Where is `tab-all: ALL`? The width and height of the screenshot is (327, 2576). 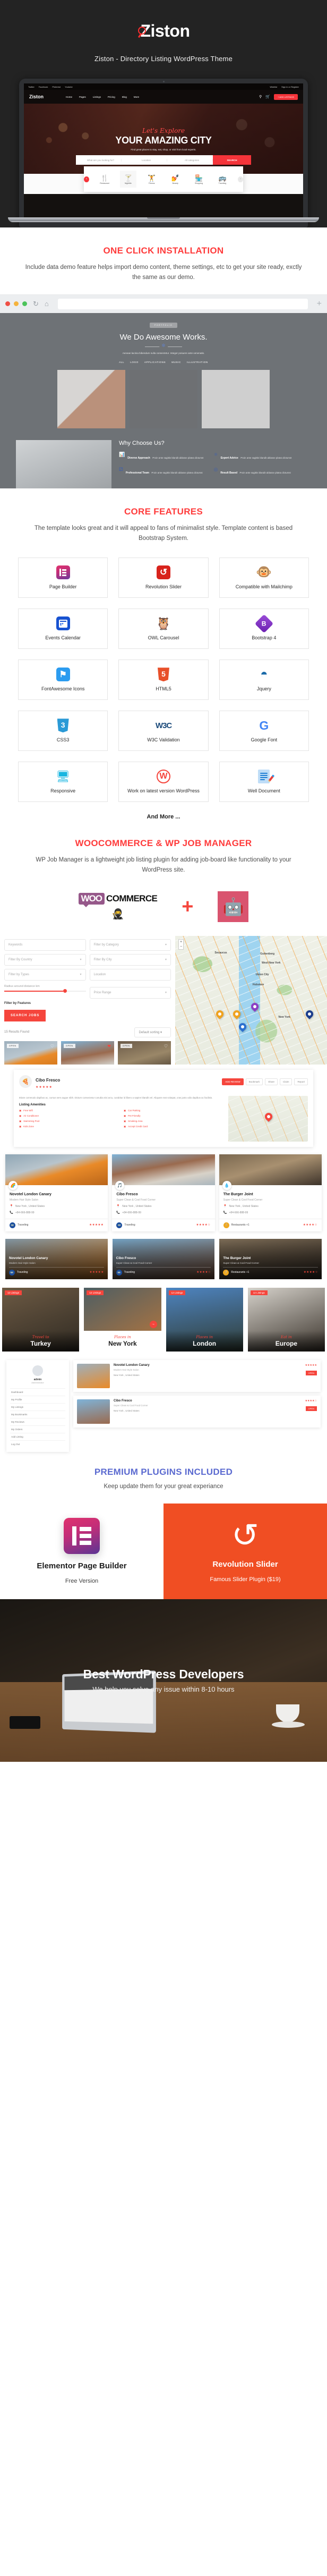
tab-all: ALL is located at coordinates (122, 363).